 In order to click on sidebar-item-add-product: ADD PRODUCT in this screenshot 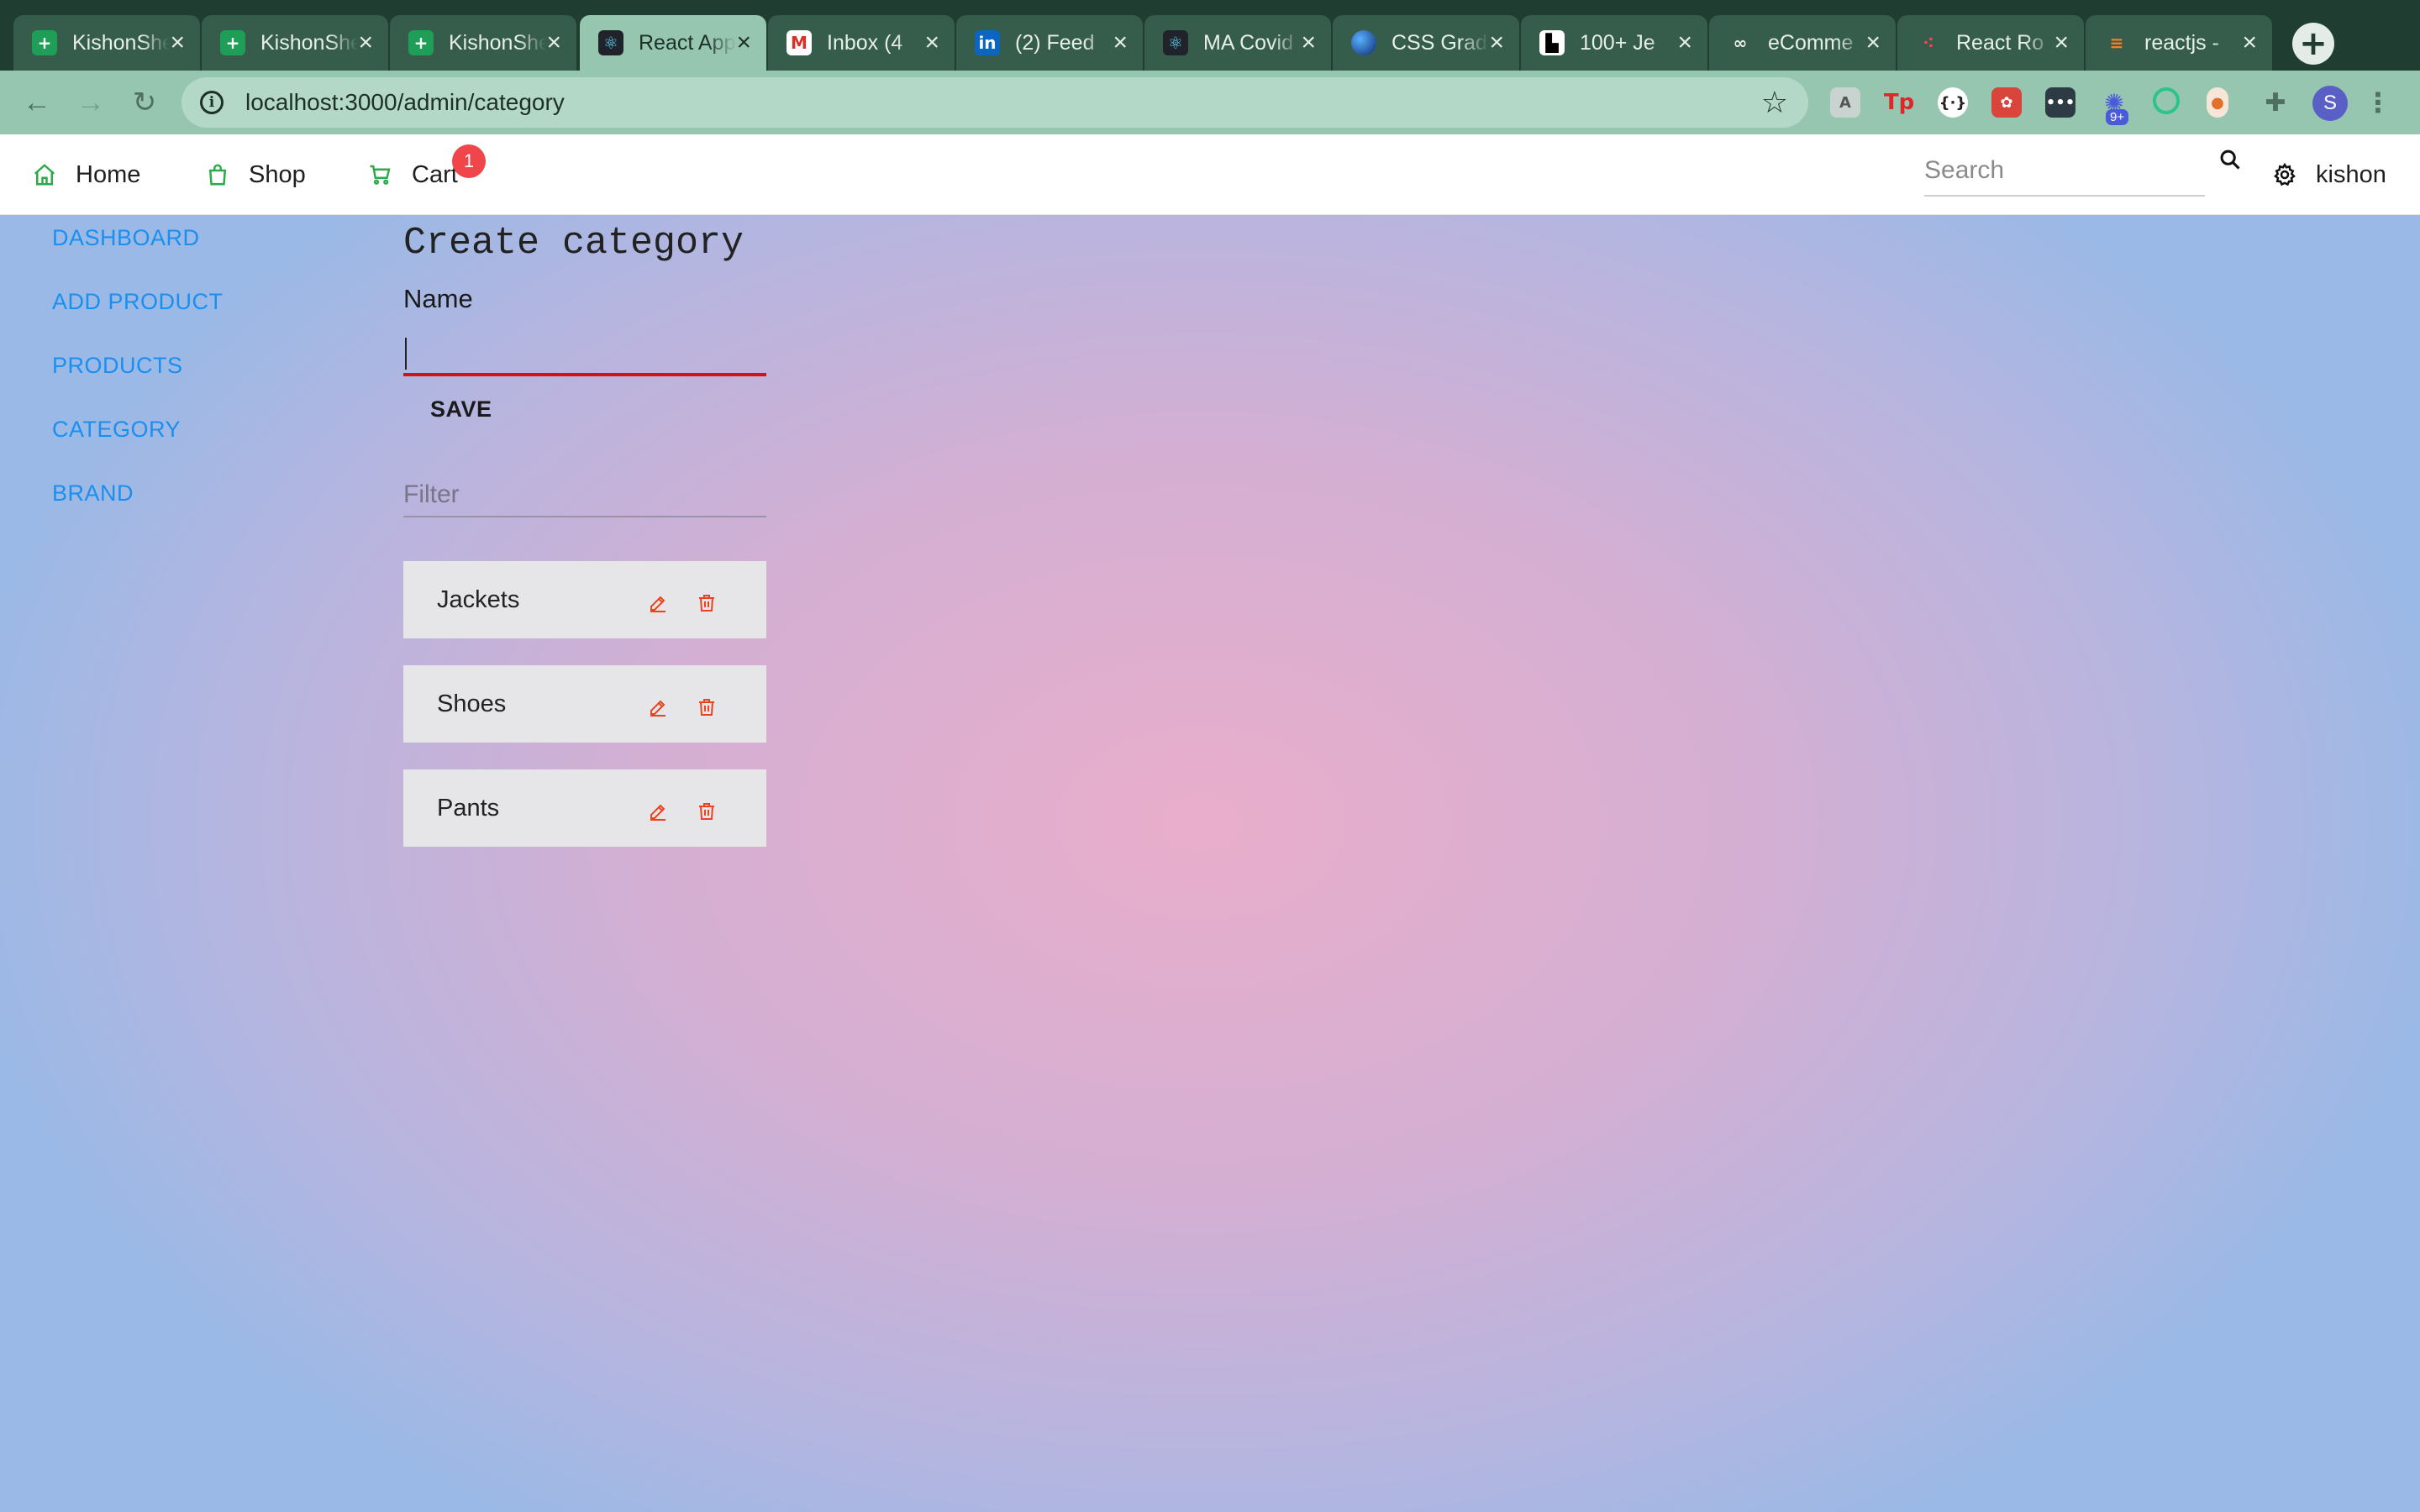, I will do `click(138, 321)`.